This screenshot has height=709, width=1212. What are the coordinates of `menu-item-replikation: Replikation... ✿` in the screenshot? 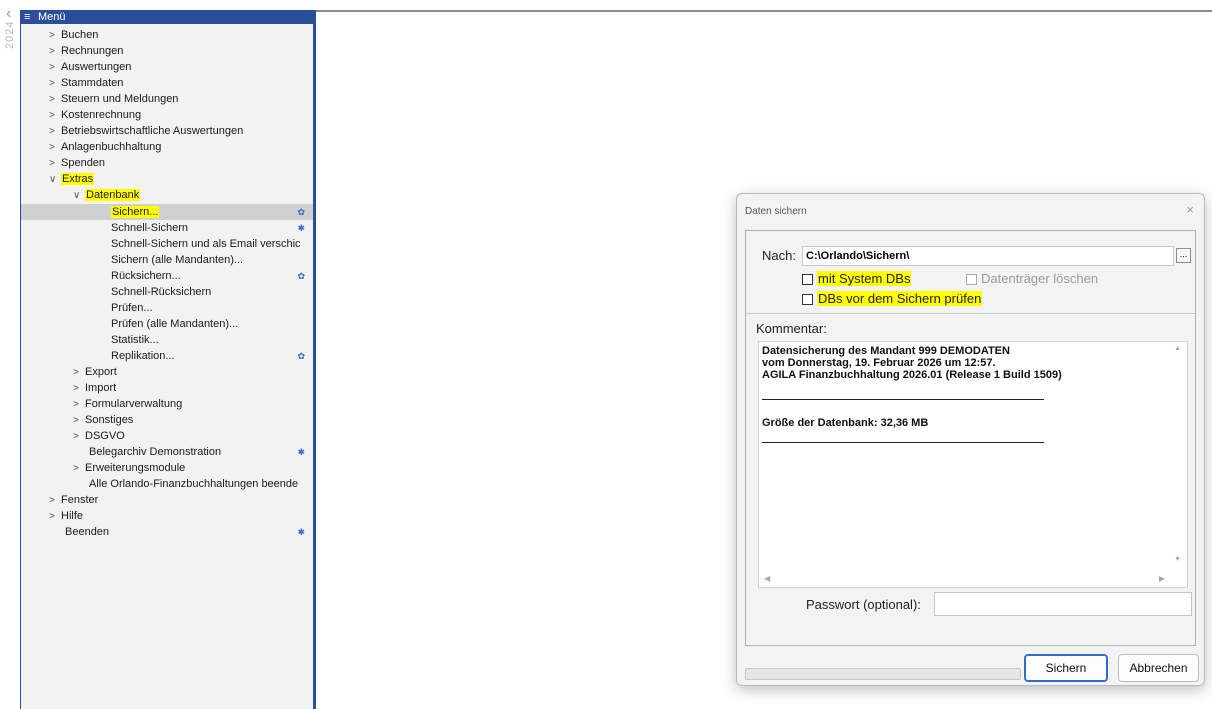 It's located at (211, 356).